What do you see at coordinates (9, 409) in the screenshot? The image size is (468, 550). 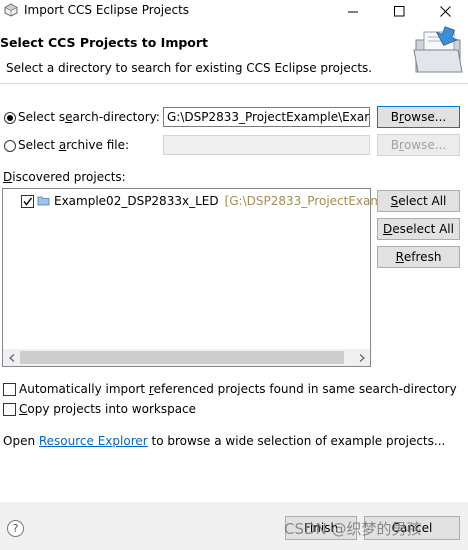 I see `copy-projects-checkbox` at bounding box center [9, 409].